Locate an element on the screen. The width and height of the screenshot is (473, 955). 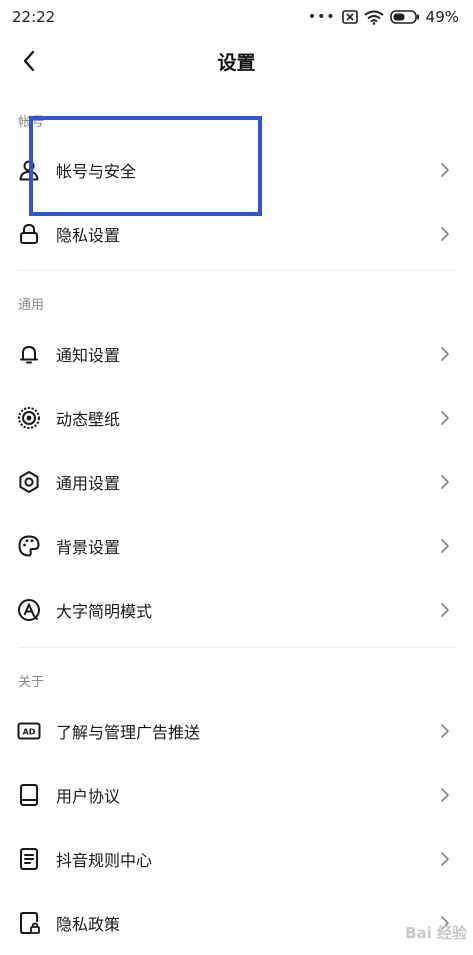
more-dots-icon: ••• is located at coordinates (321, 17).